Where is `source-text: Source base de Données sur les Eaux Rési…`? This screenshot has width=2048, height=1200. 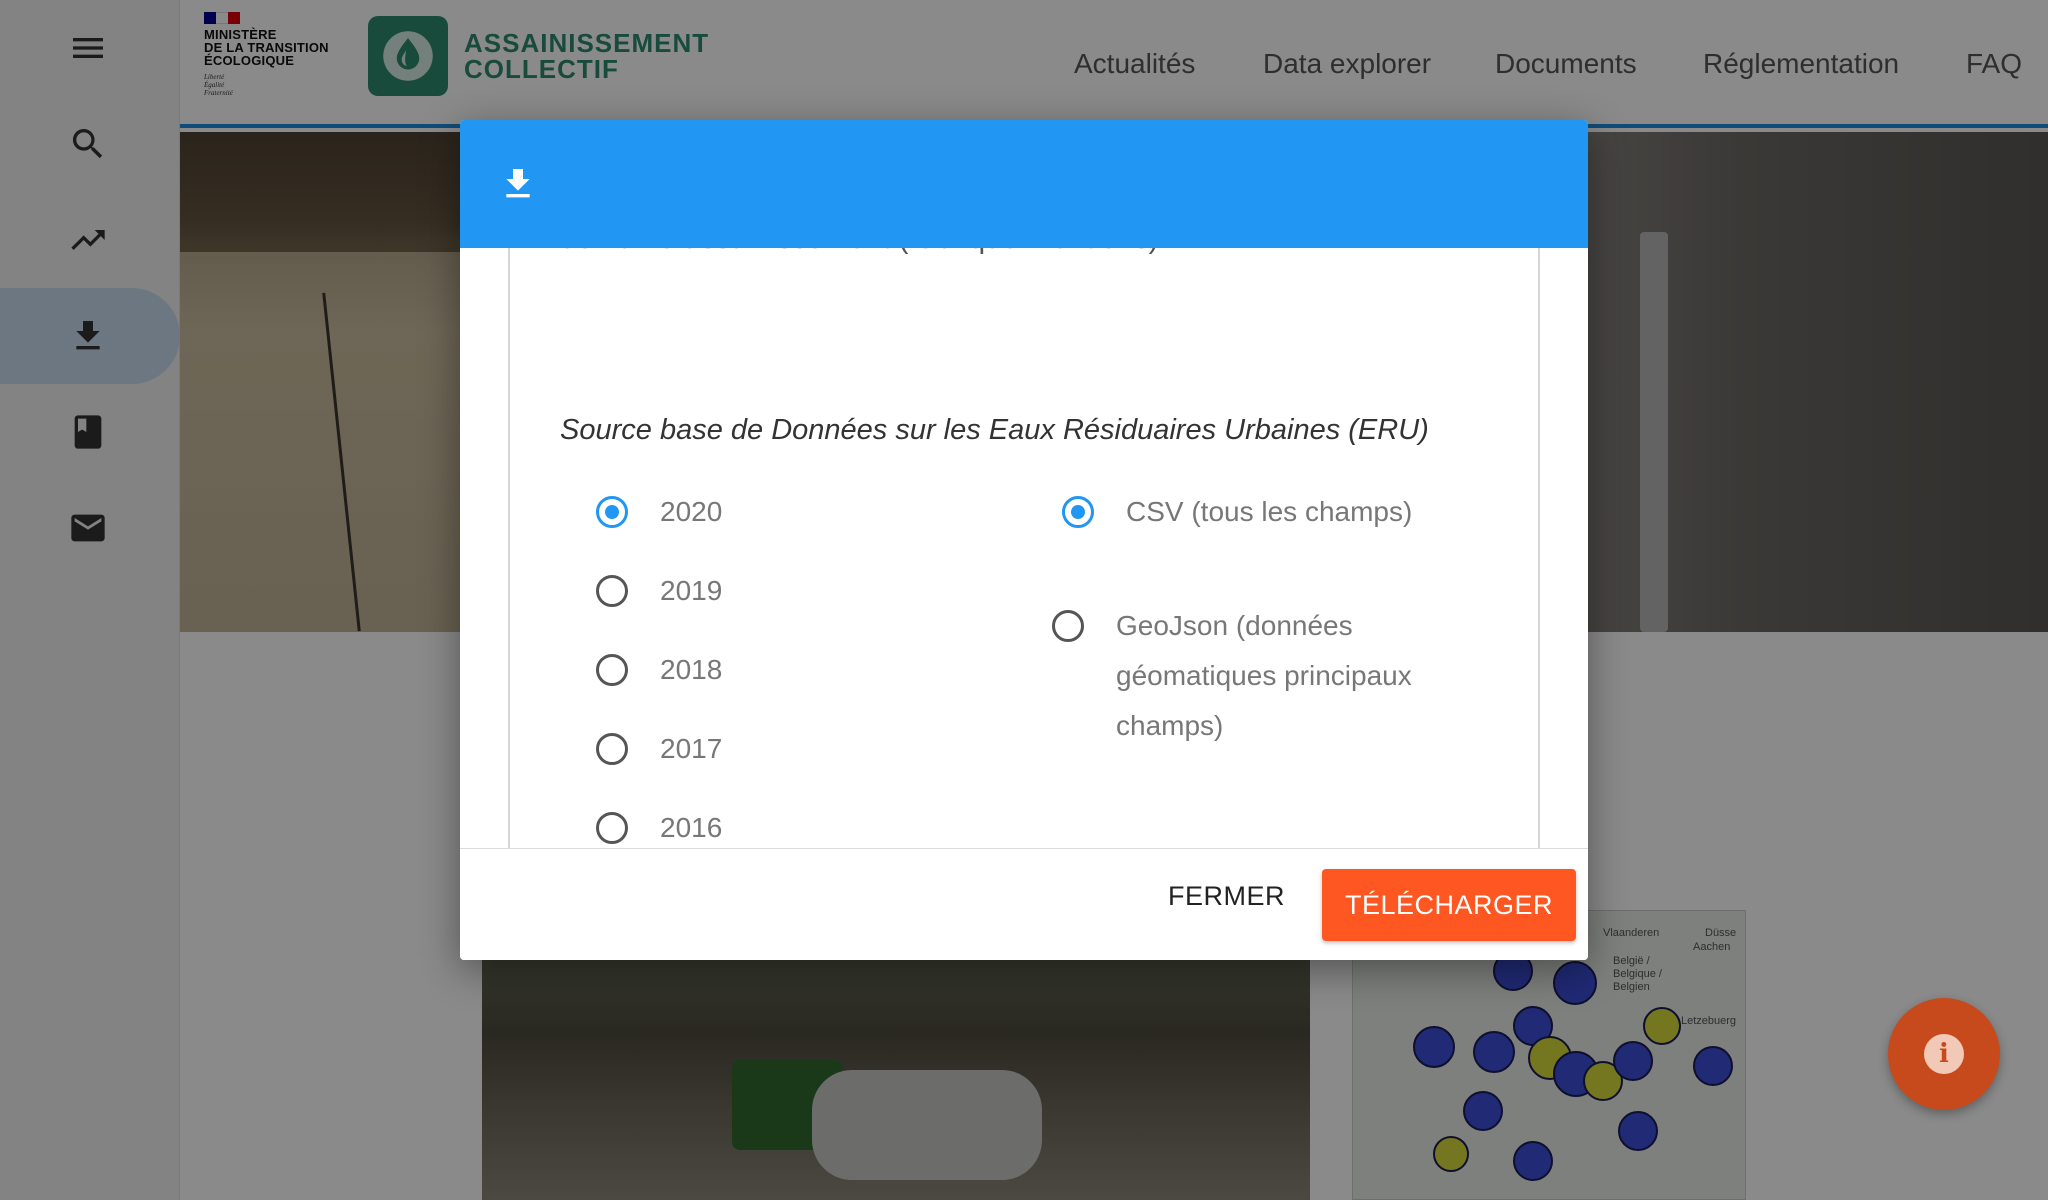
source-text: Source base de Données sur les Eaux Rési… is located at coordinates (994, 430).